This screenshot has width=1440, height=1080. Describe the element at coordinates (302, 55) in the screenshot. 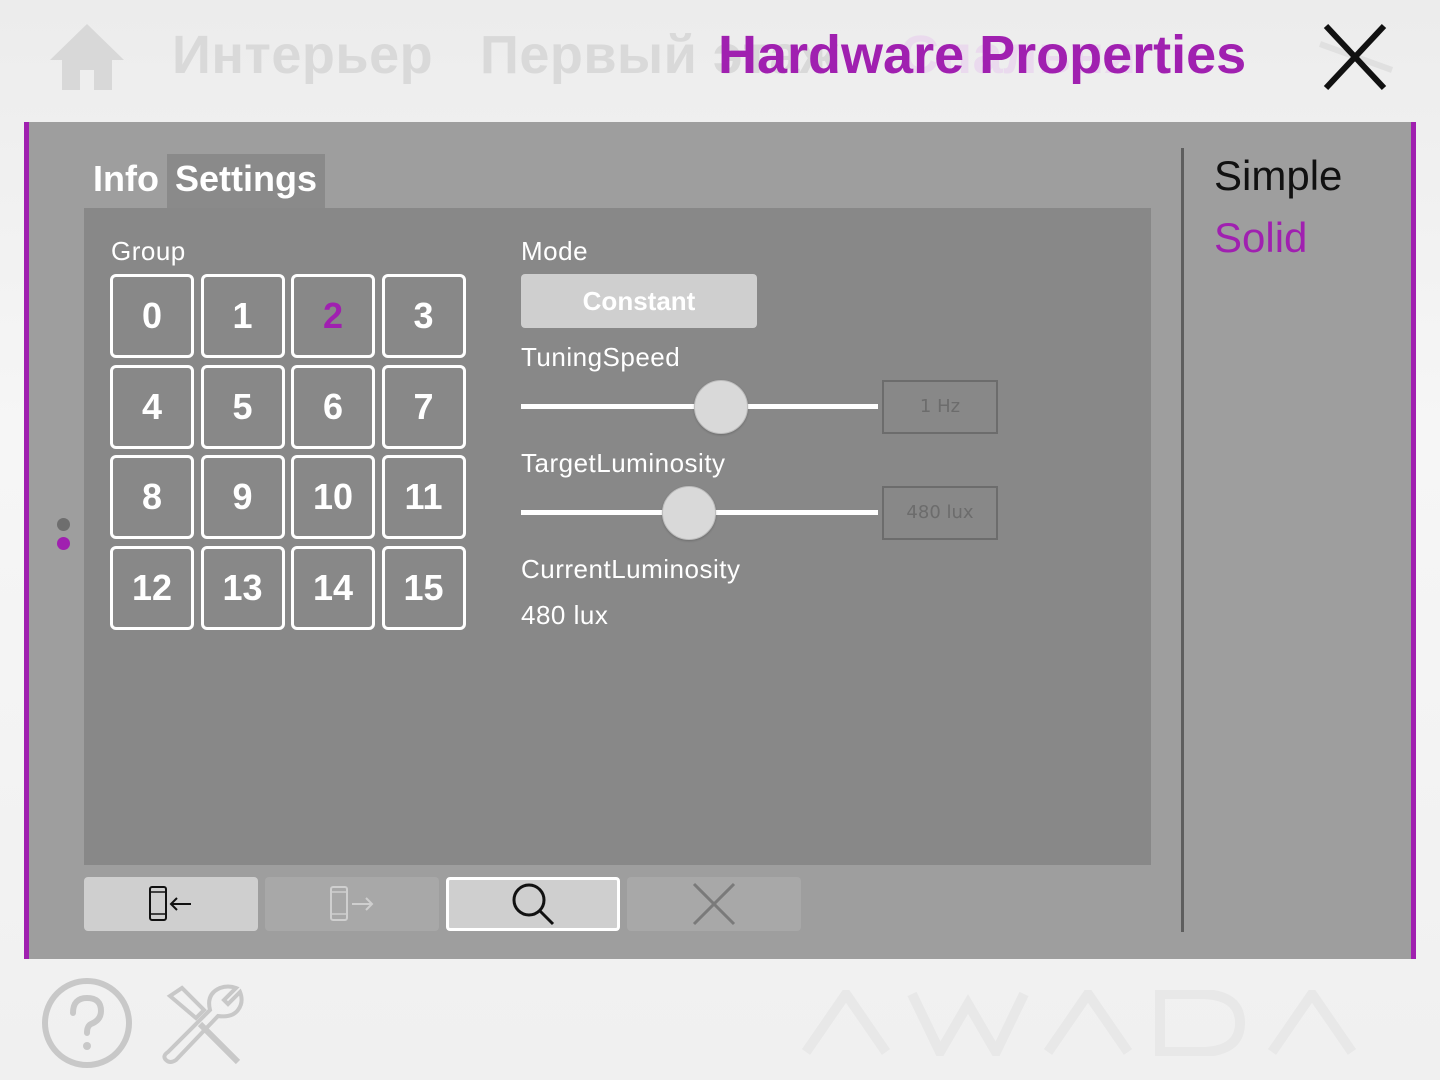

I see `breadcrumb-interior: Интерьер` at that location.